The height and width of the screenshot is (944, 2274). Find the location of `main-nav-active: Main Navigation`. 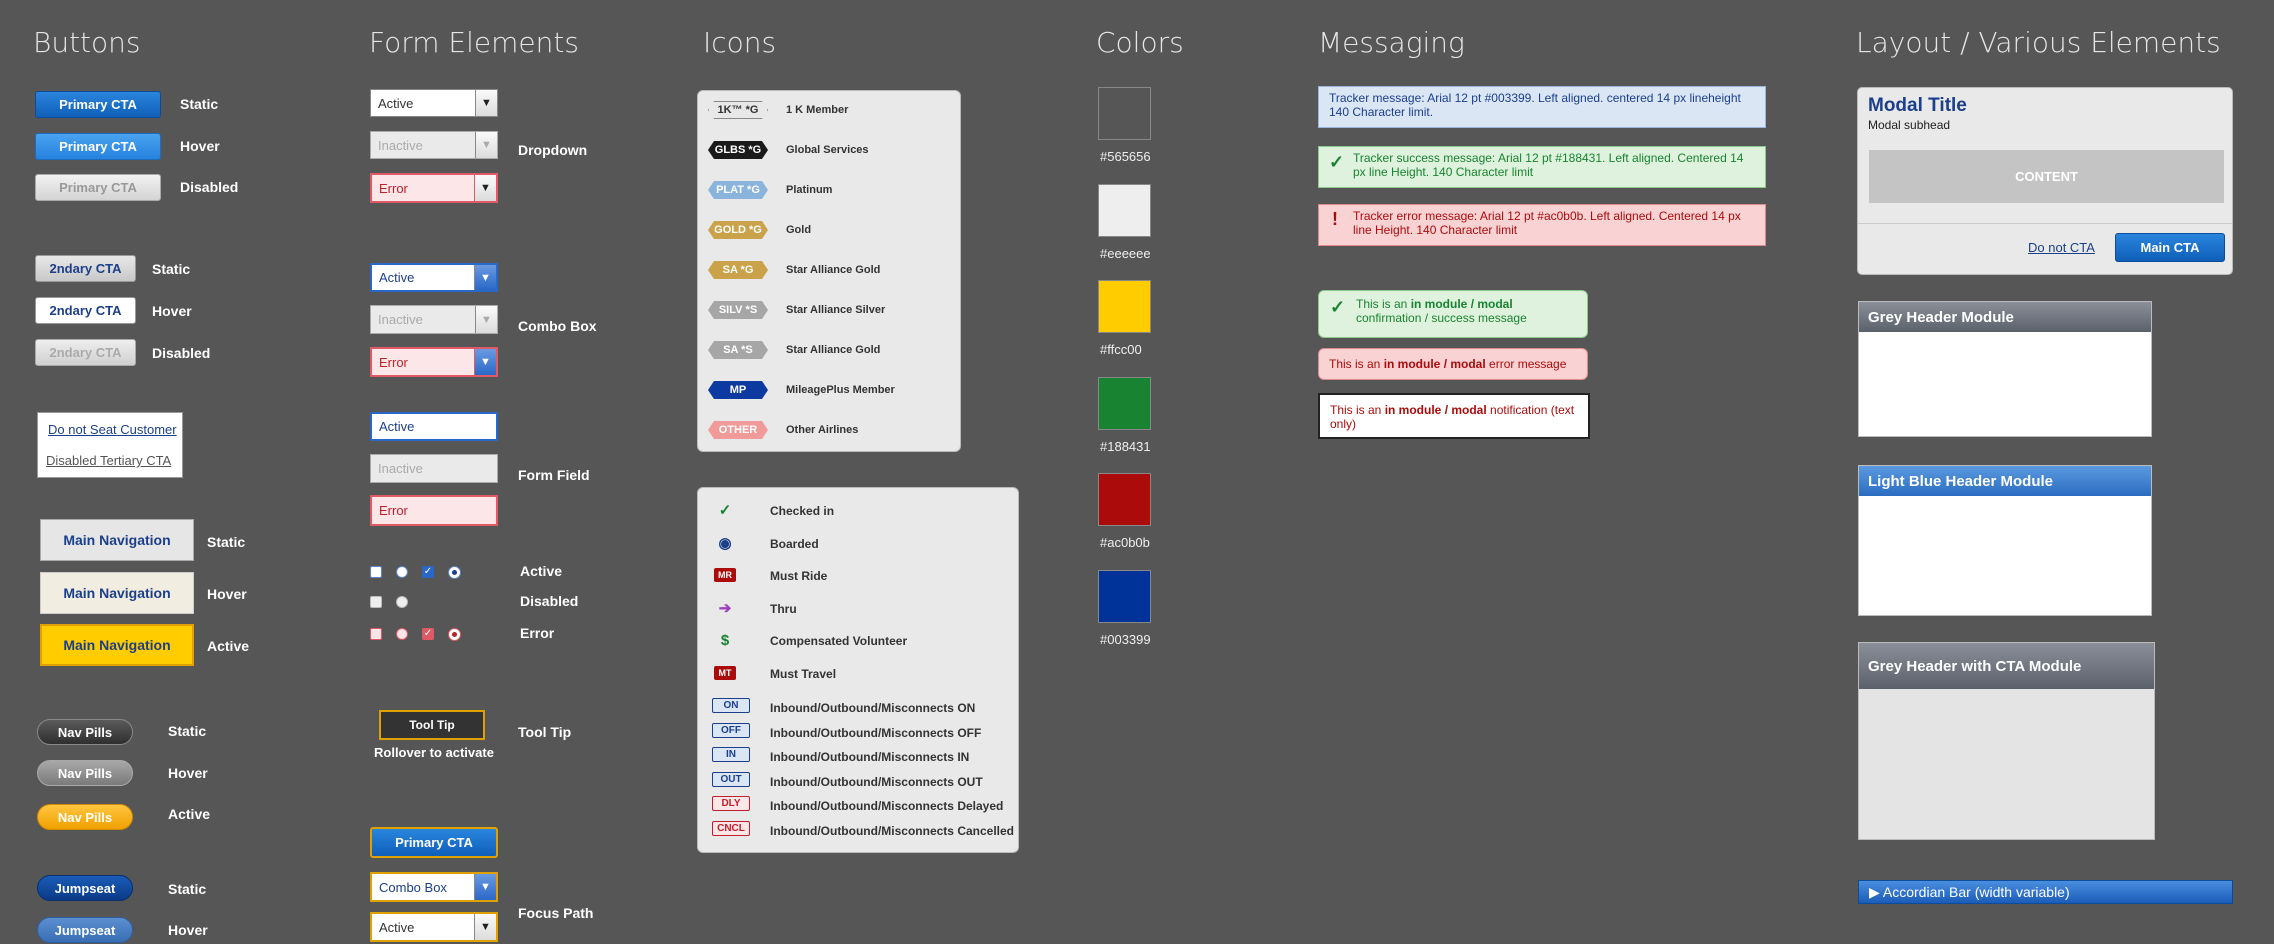

main-nav-active: Main Navigation is located at coordinates (117, 645).